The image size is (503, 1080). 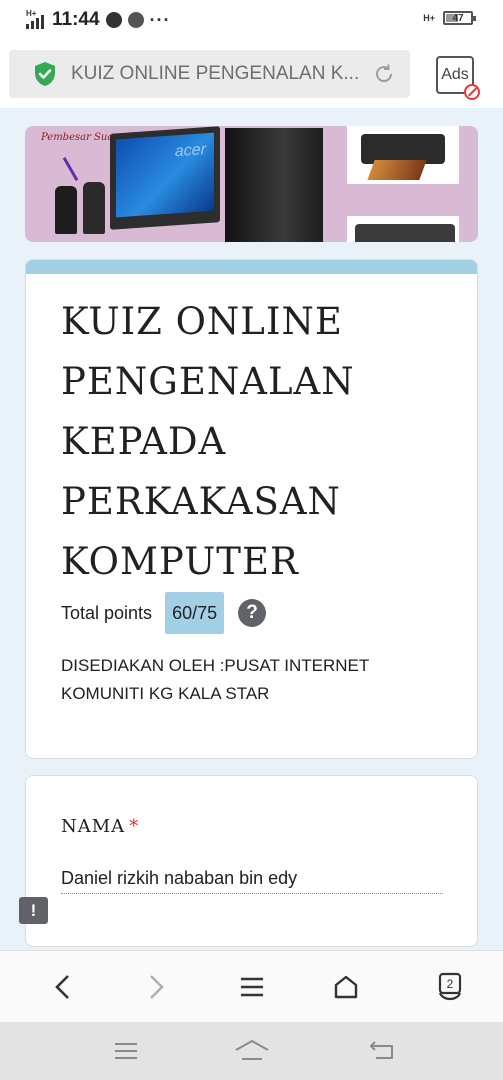 What do you see at coordinates (113, 20) in the screenshot?
I see `upload-icon` at bounding box center [113, 20].